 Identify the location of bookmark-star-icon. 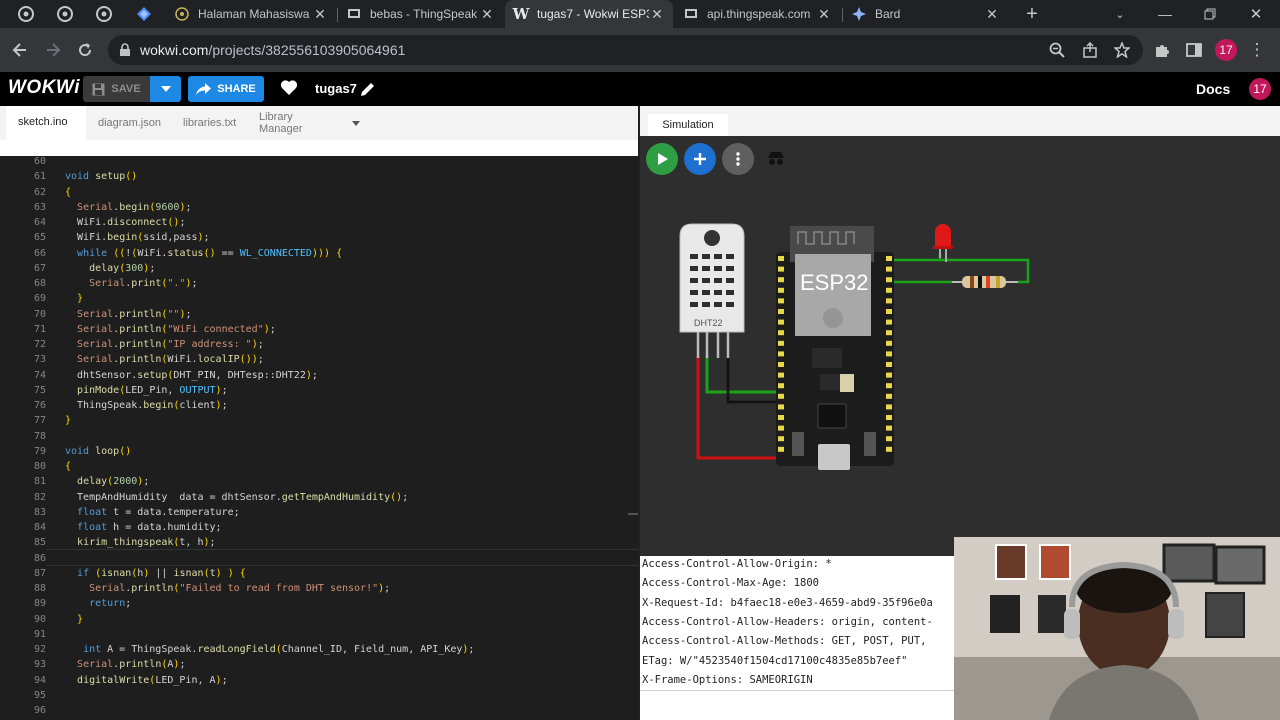
(1122, 50).